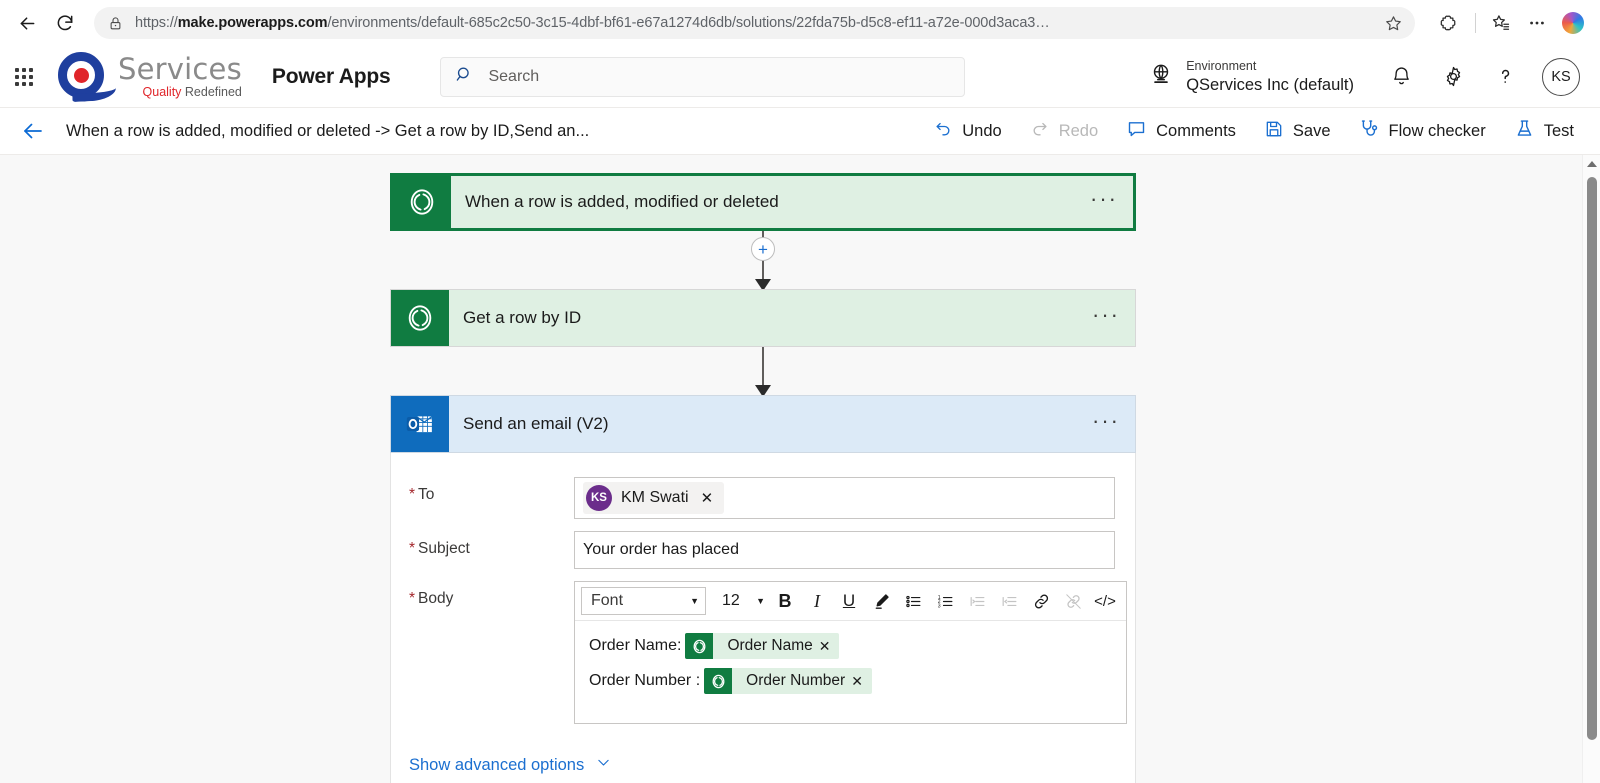 The height and width of the screenshot is (783, 1600). What do you see at coordinates (33, 131) in the screenshot?
I see `back-button` at bounding box center [33, 131].